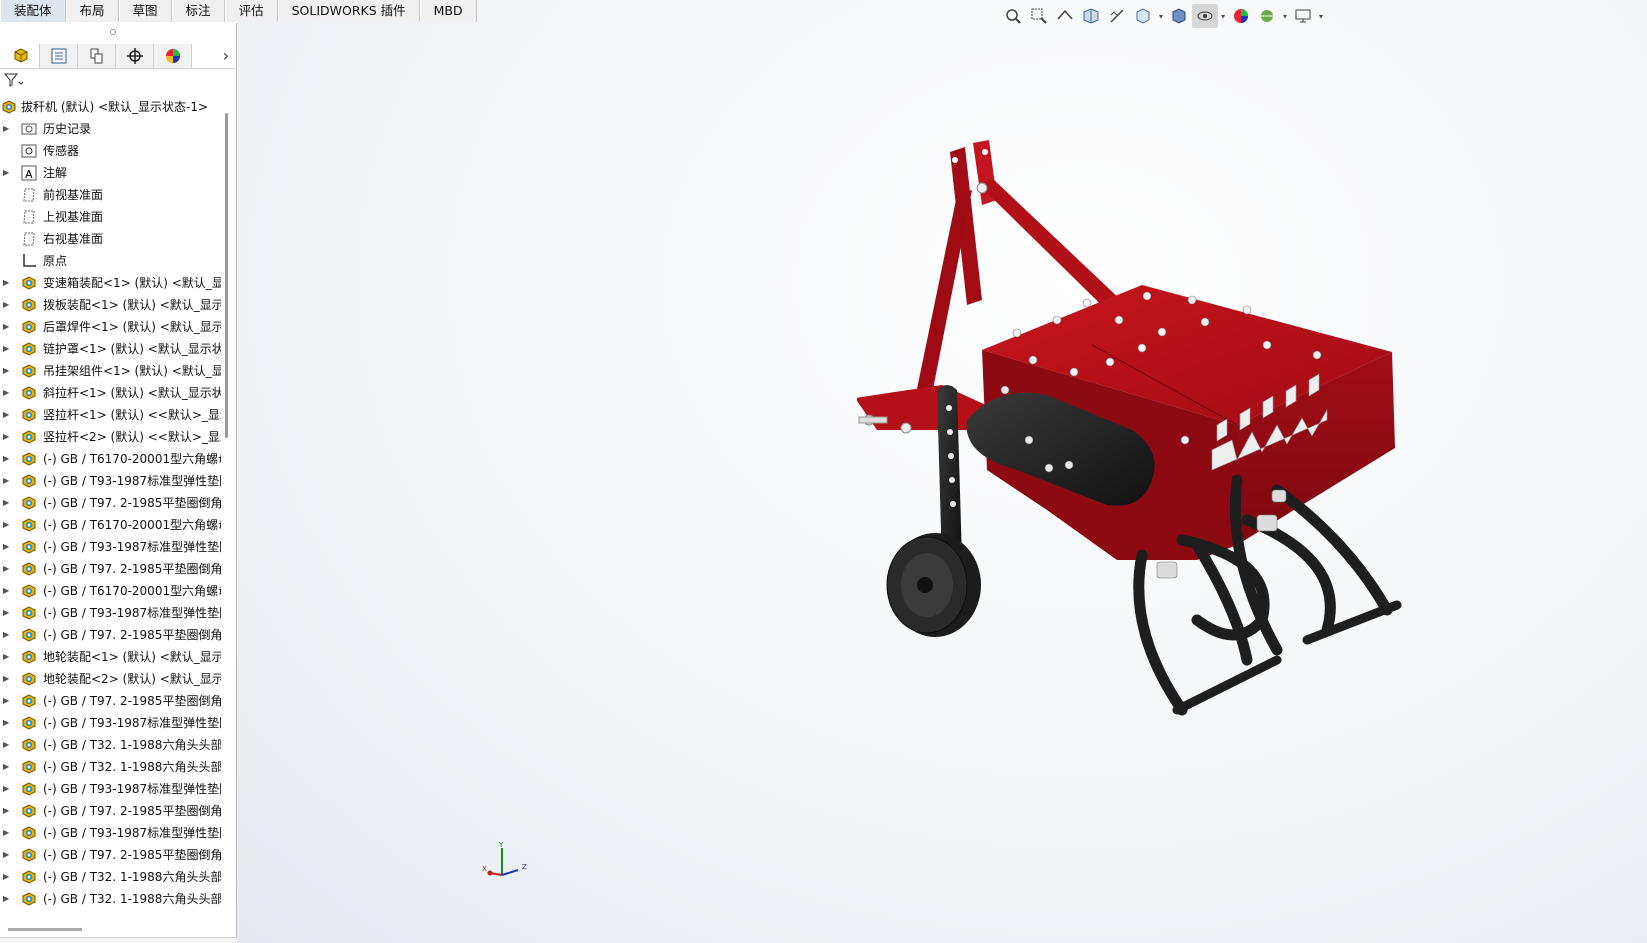 This screenshot has width=1647, height=943. What do you see at coordinates (113, 107) in the screenshot?
I see `tree-root-assembly: 拔秆机 (默认) <默认_显示状态-1>` at bounding box center [113, 107].